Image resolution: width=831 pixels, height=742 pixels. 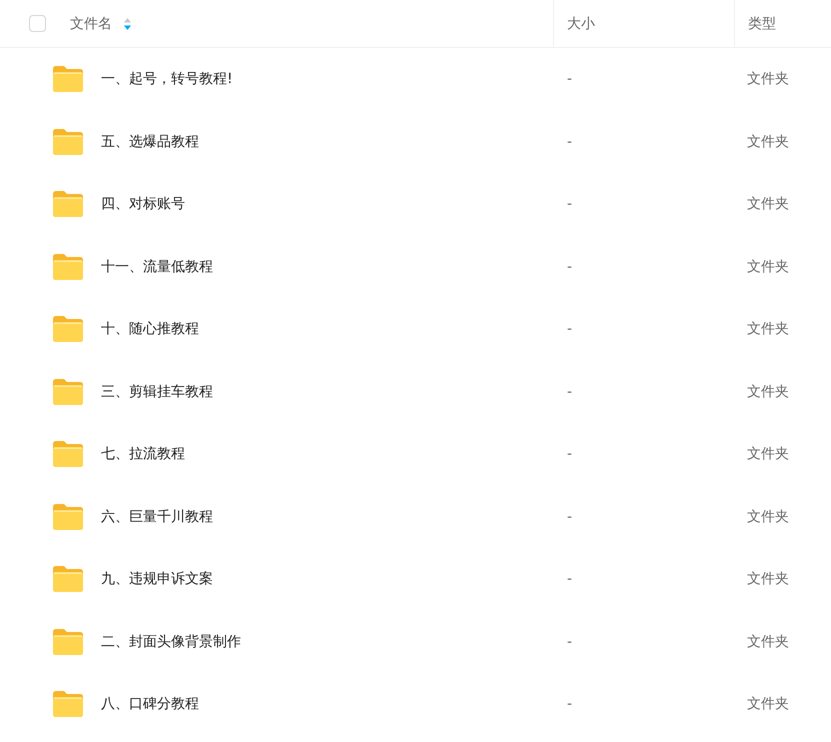 What do you see at coordinates (37, 23) in the screenshot?
I see `select-all-checkbox` at bounding box center [37, 23].